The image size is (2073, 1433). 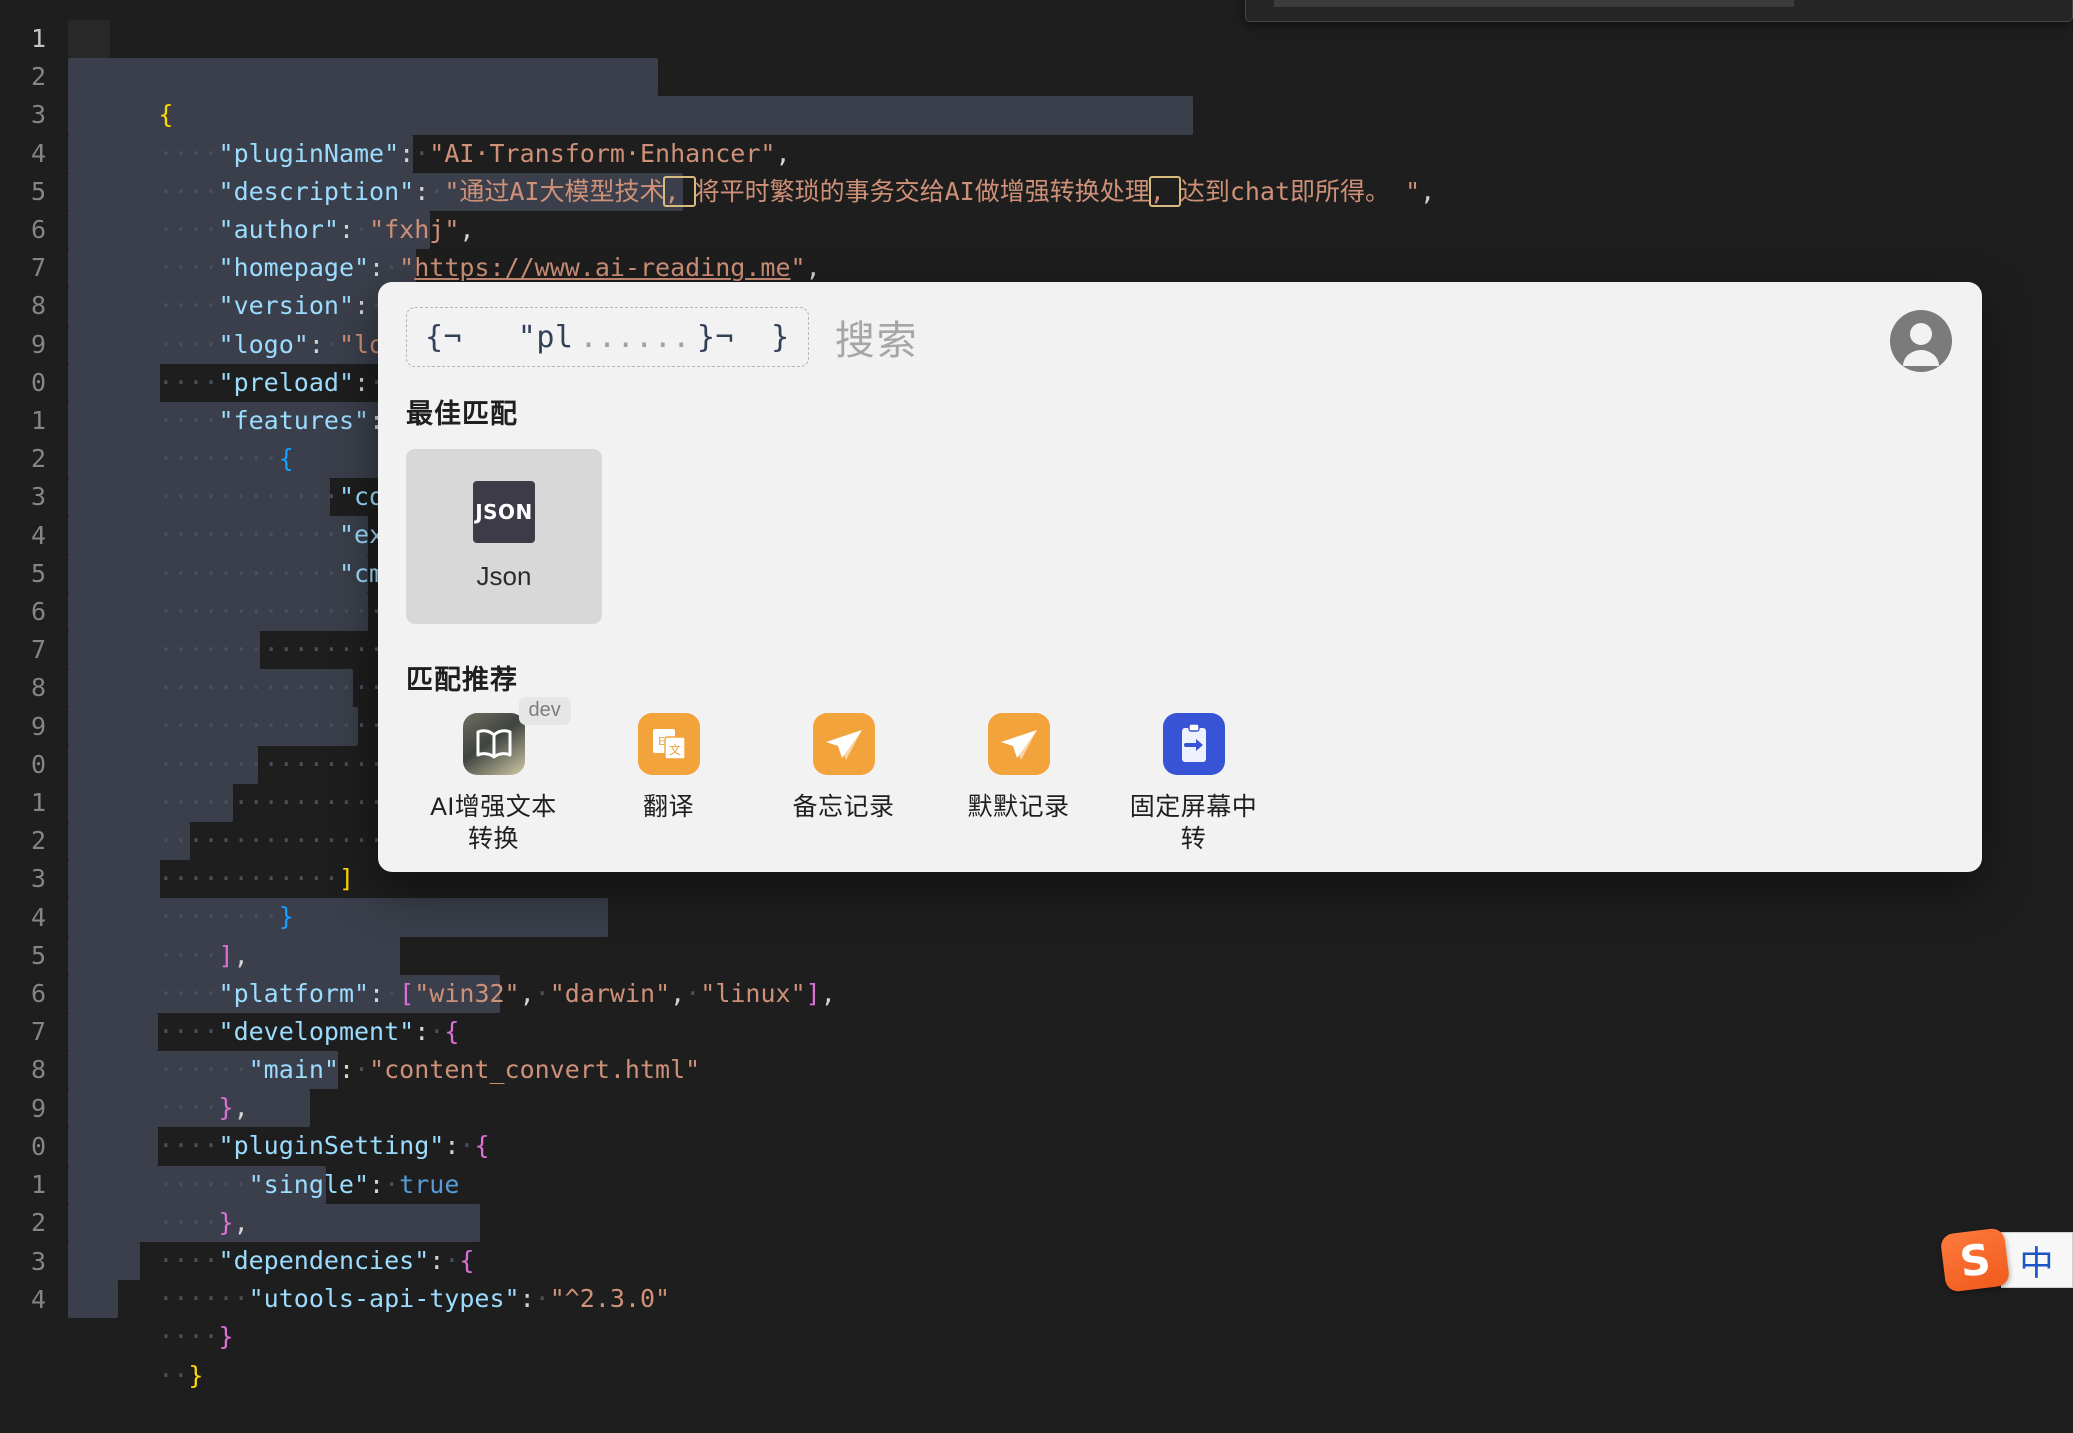 What do you see at coordinates (743, 337) in the screenshot?
I see `chip-suffix: }¬ }` at bounding box center [743, 337].